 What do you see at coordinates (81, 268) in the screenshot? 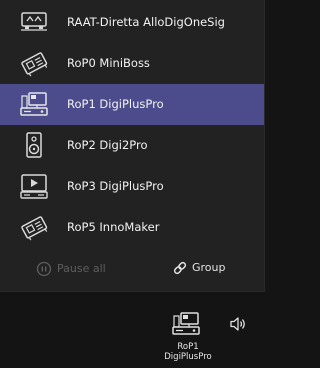
I see `pause-all-label: Pause all` at bounding box center [81, 268].